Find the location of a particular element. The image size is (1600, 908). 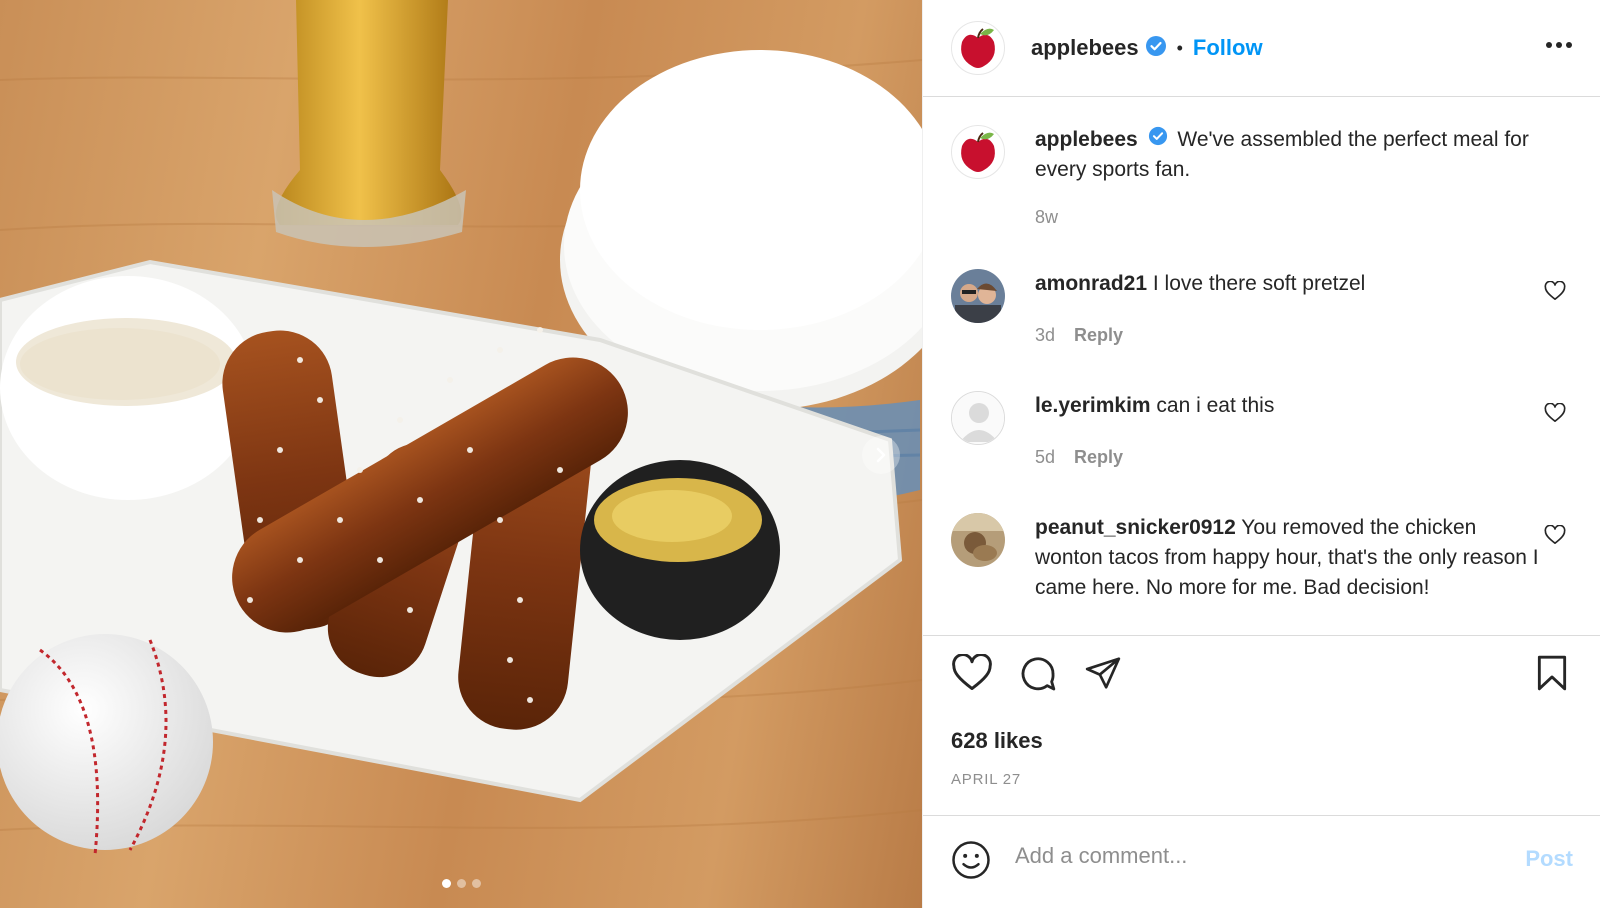

more-horizontal-icon is located at coordinates (1559, 45).